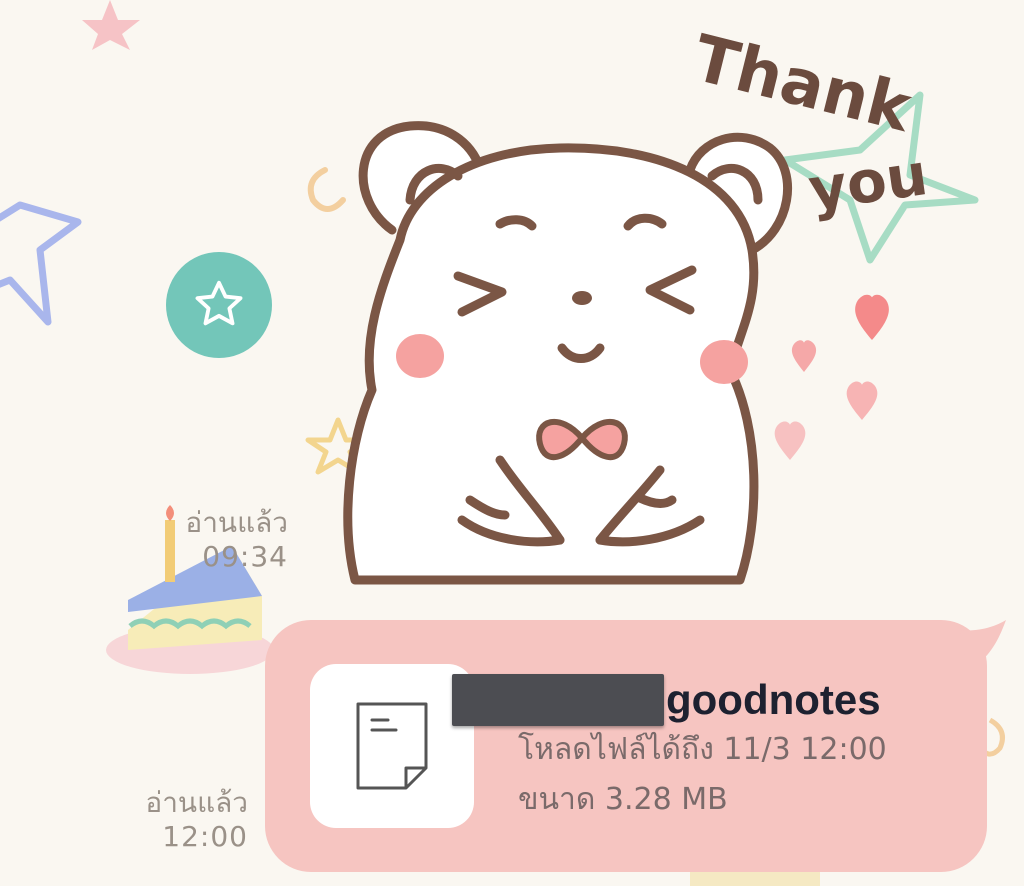 This screenshot has height=886, width=1024. I want to click on document-icon, so click(392, 746).